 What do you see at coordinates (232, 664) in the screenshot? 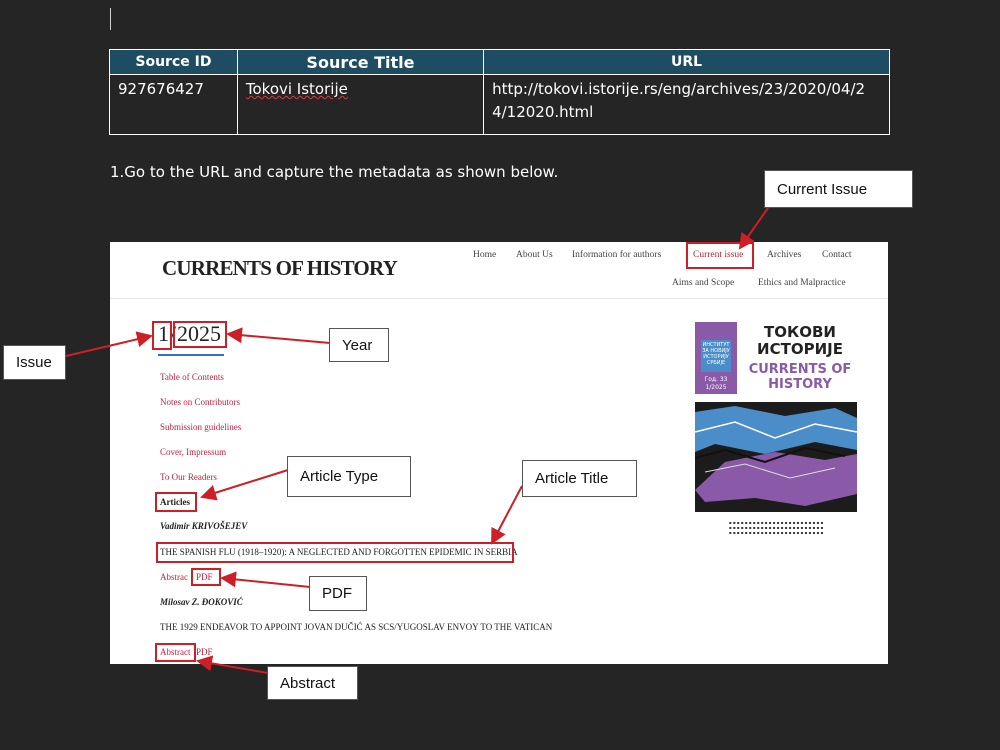
I see `arrow-abstract` at bounding box center [232, 664].